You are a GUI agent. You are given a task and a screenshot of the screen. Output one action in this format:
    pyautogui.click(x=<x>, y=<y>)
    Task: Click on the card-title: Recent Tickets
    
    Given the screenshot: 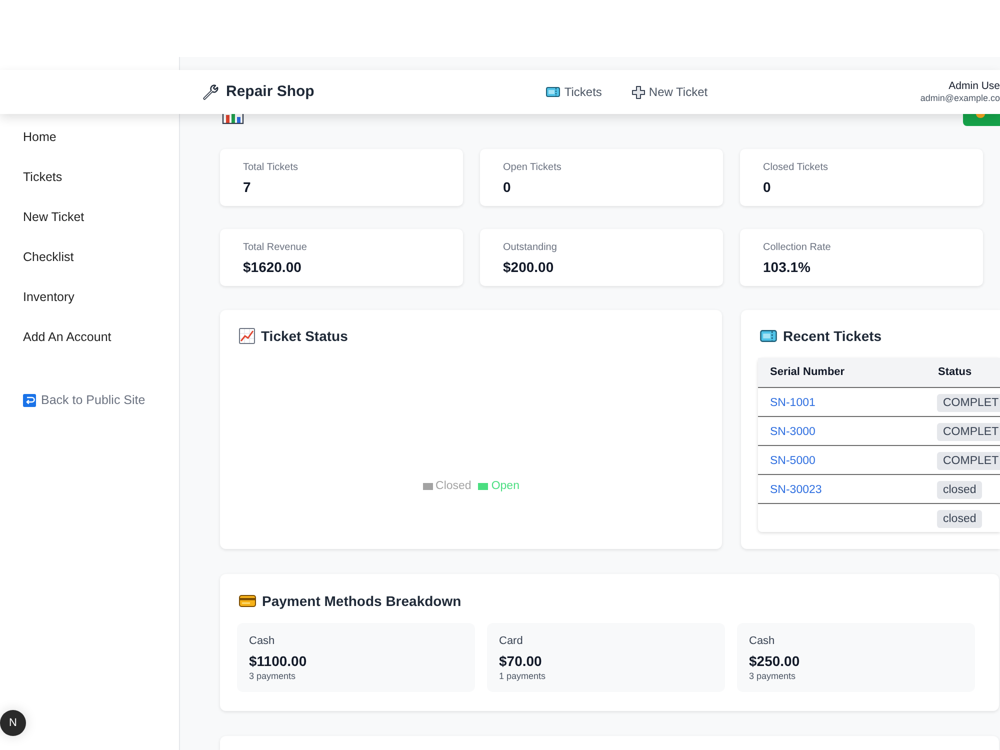 What is the action you would take?
    pyautogui.click(x=832, y=336)
    